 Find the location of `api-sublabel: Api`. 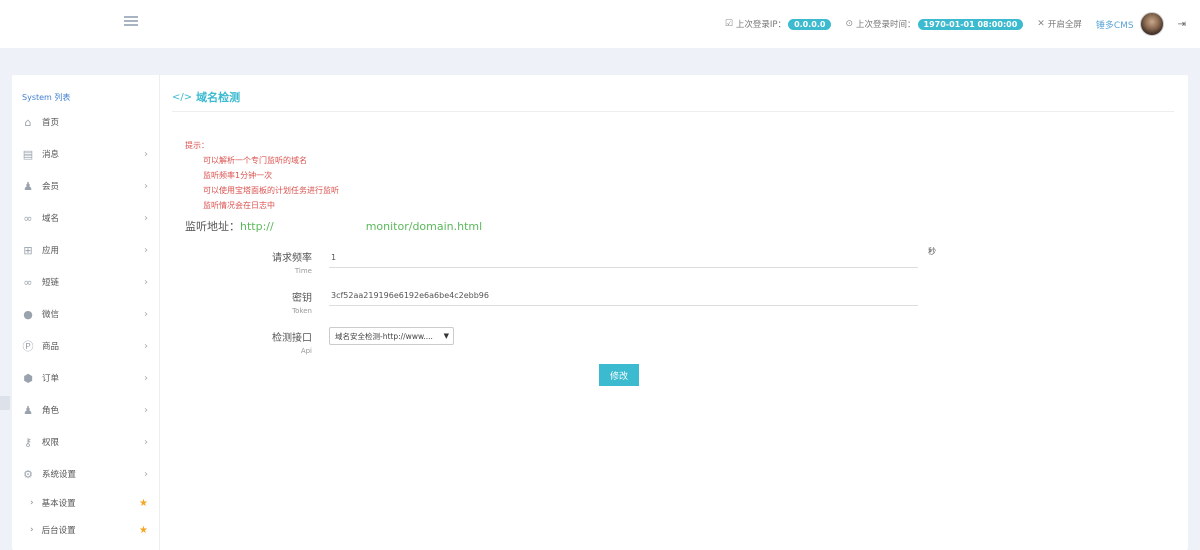

api-sublabel: Api is located at coordinates (306, 351).